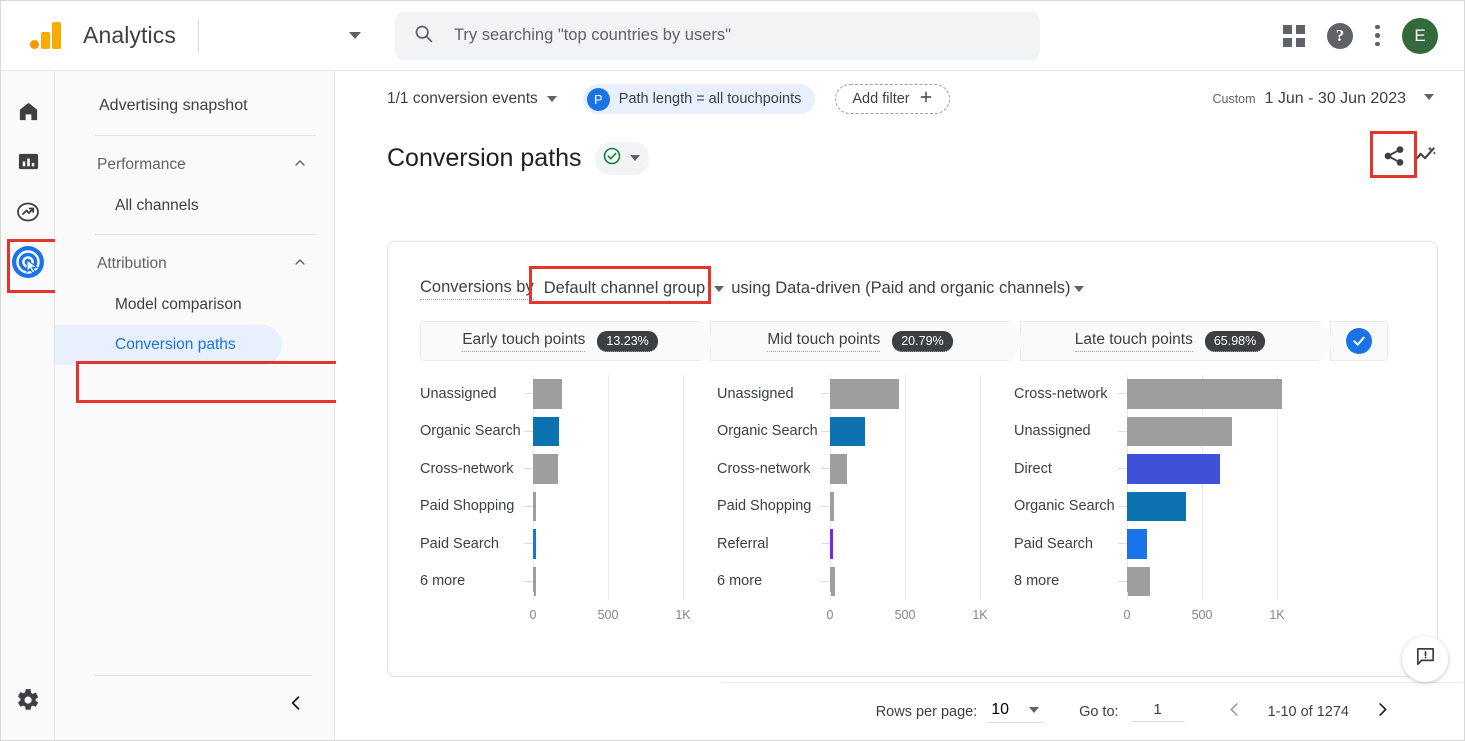 The width and height of the screenshot is (1465, 741). Describe the element at coordinates (1235, 341) in the screenshot. I see `segment-percent: 65.98%` at that location.